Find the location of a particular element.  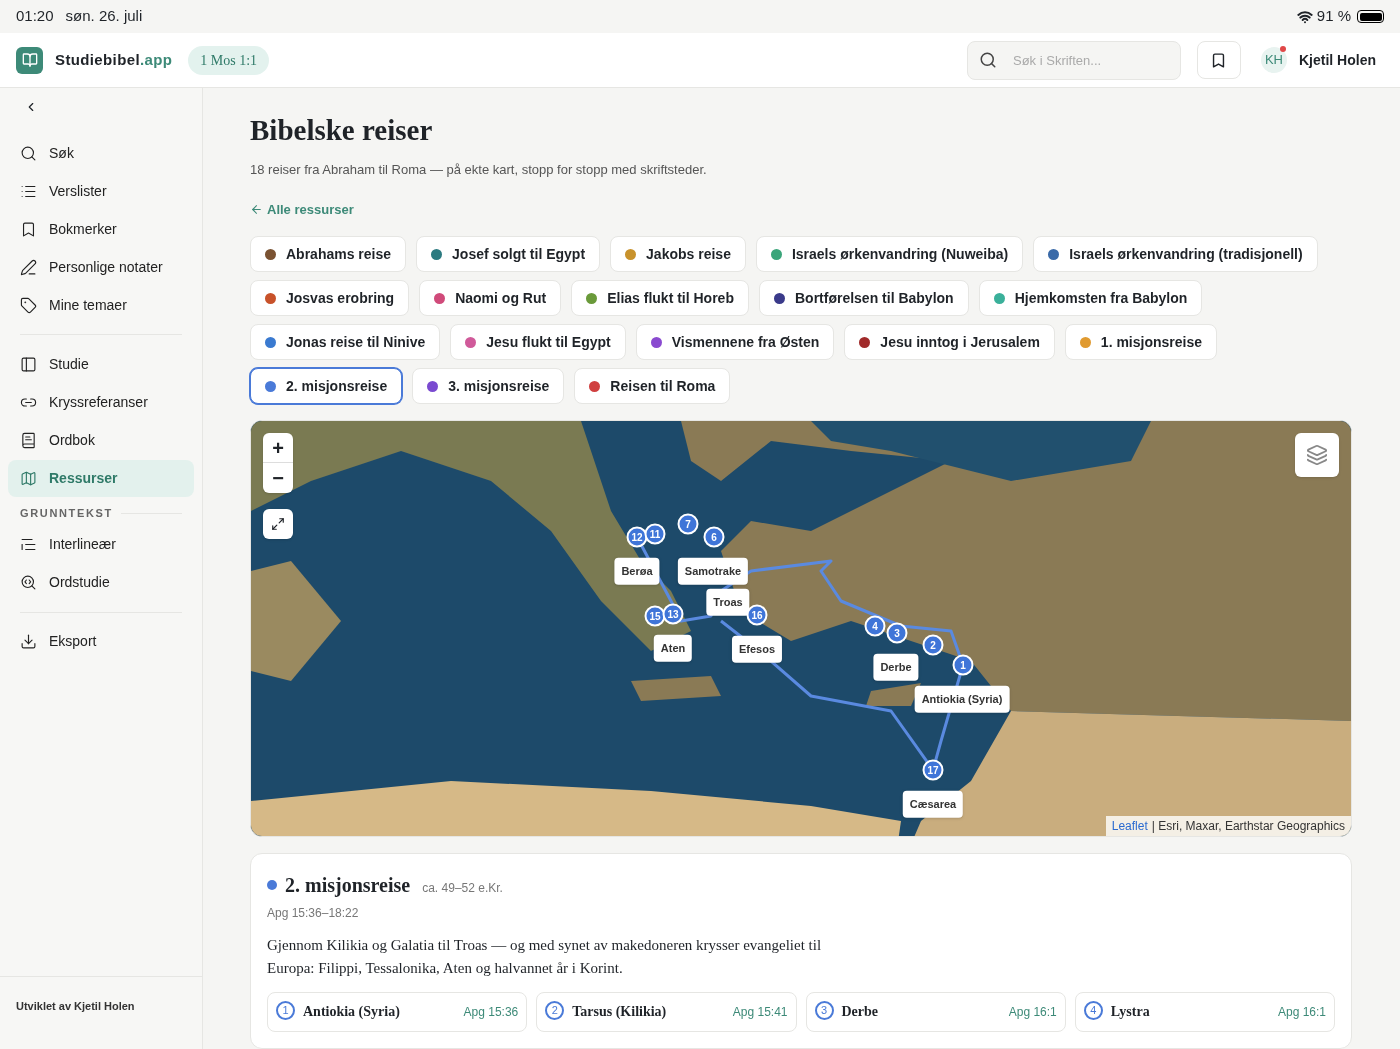

journey-chip: Jakobs reise is located at coordinates (678, 254).